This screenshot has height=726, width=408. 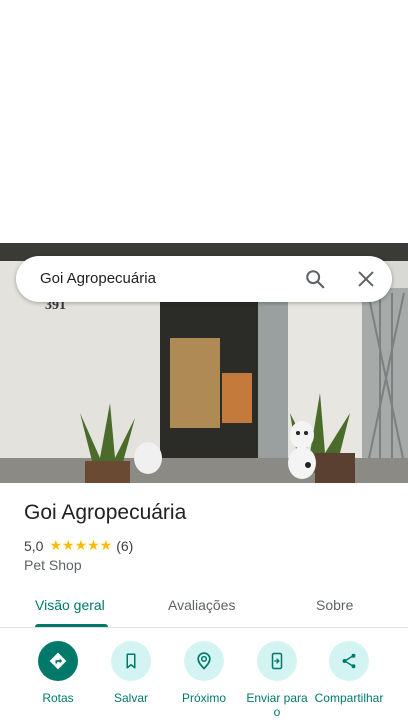 I want to click on rating-value: 5,0, so click(x=34, y=545).